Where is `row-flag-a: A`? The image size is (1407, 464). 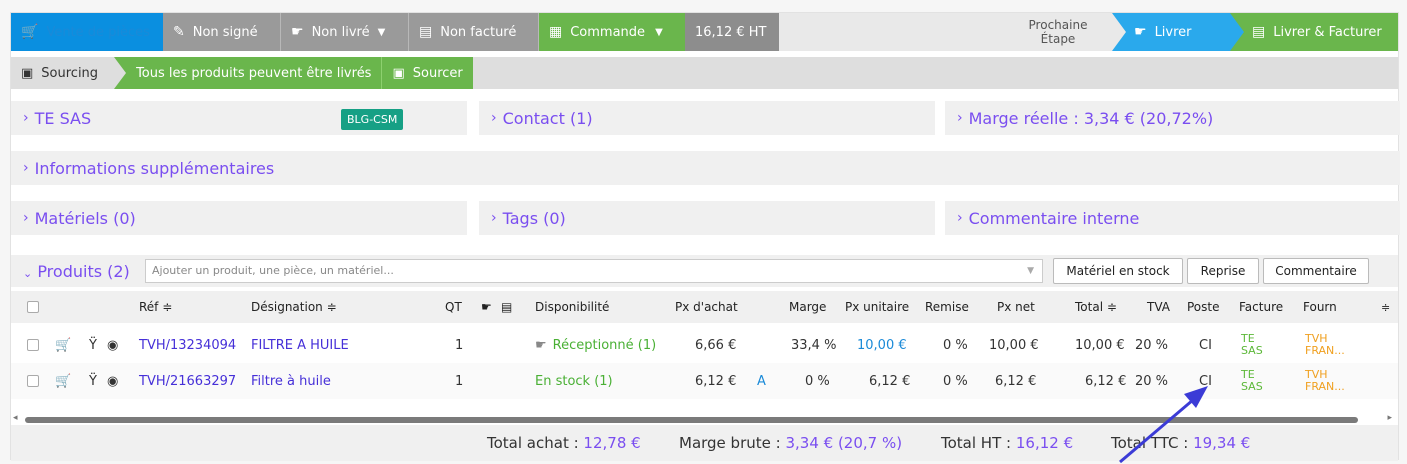 row-flag-a: A is located at coordinates (761, 381).